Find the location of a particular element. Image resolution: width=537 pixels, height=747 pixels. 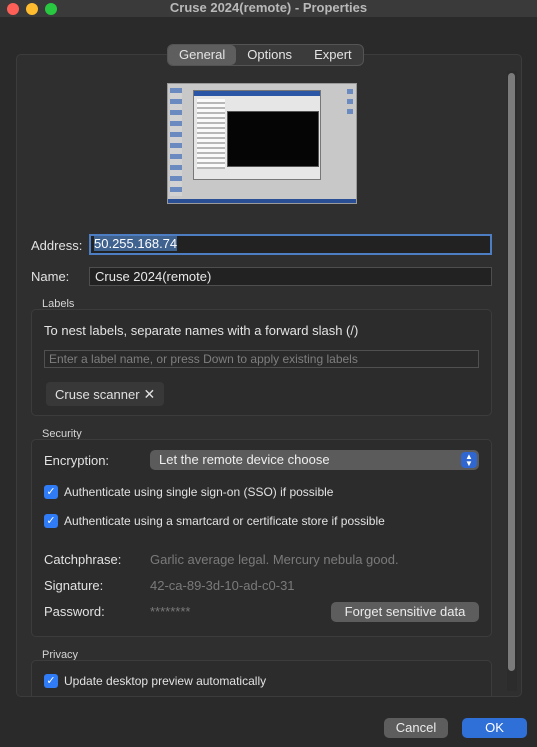

update-preview-checkbox: ✓ is located at coordinates (51, 681).